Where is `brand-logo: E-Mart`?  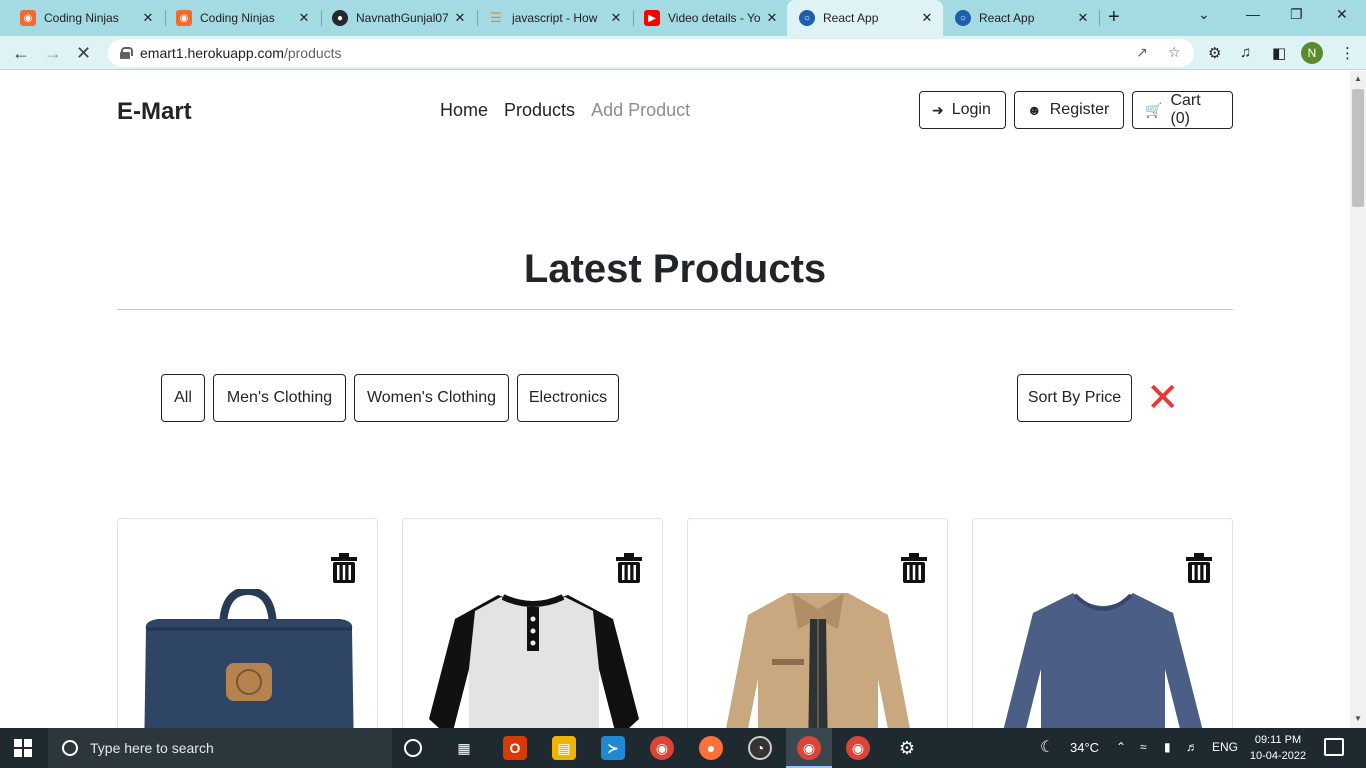
brand-logo: E-Mart is located at coordinates (154, 112).